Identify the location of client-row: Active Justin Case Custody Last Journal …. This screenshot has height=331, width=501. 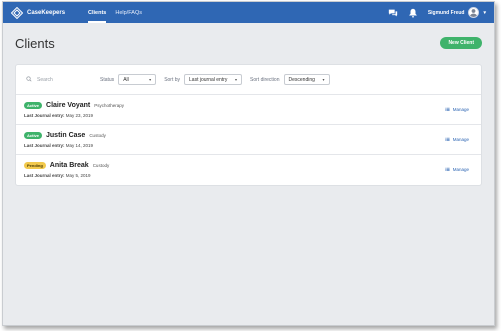
(248, 140).